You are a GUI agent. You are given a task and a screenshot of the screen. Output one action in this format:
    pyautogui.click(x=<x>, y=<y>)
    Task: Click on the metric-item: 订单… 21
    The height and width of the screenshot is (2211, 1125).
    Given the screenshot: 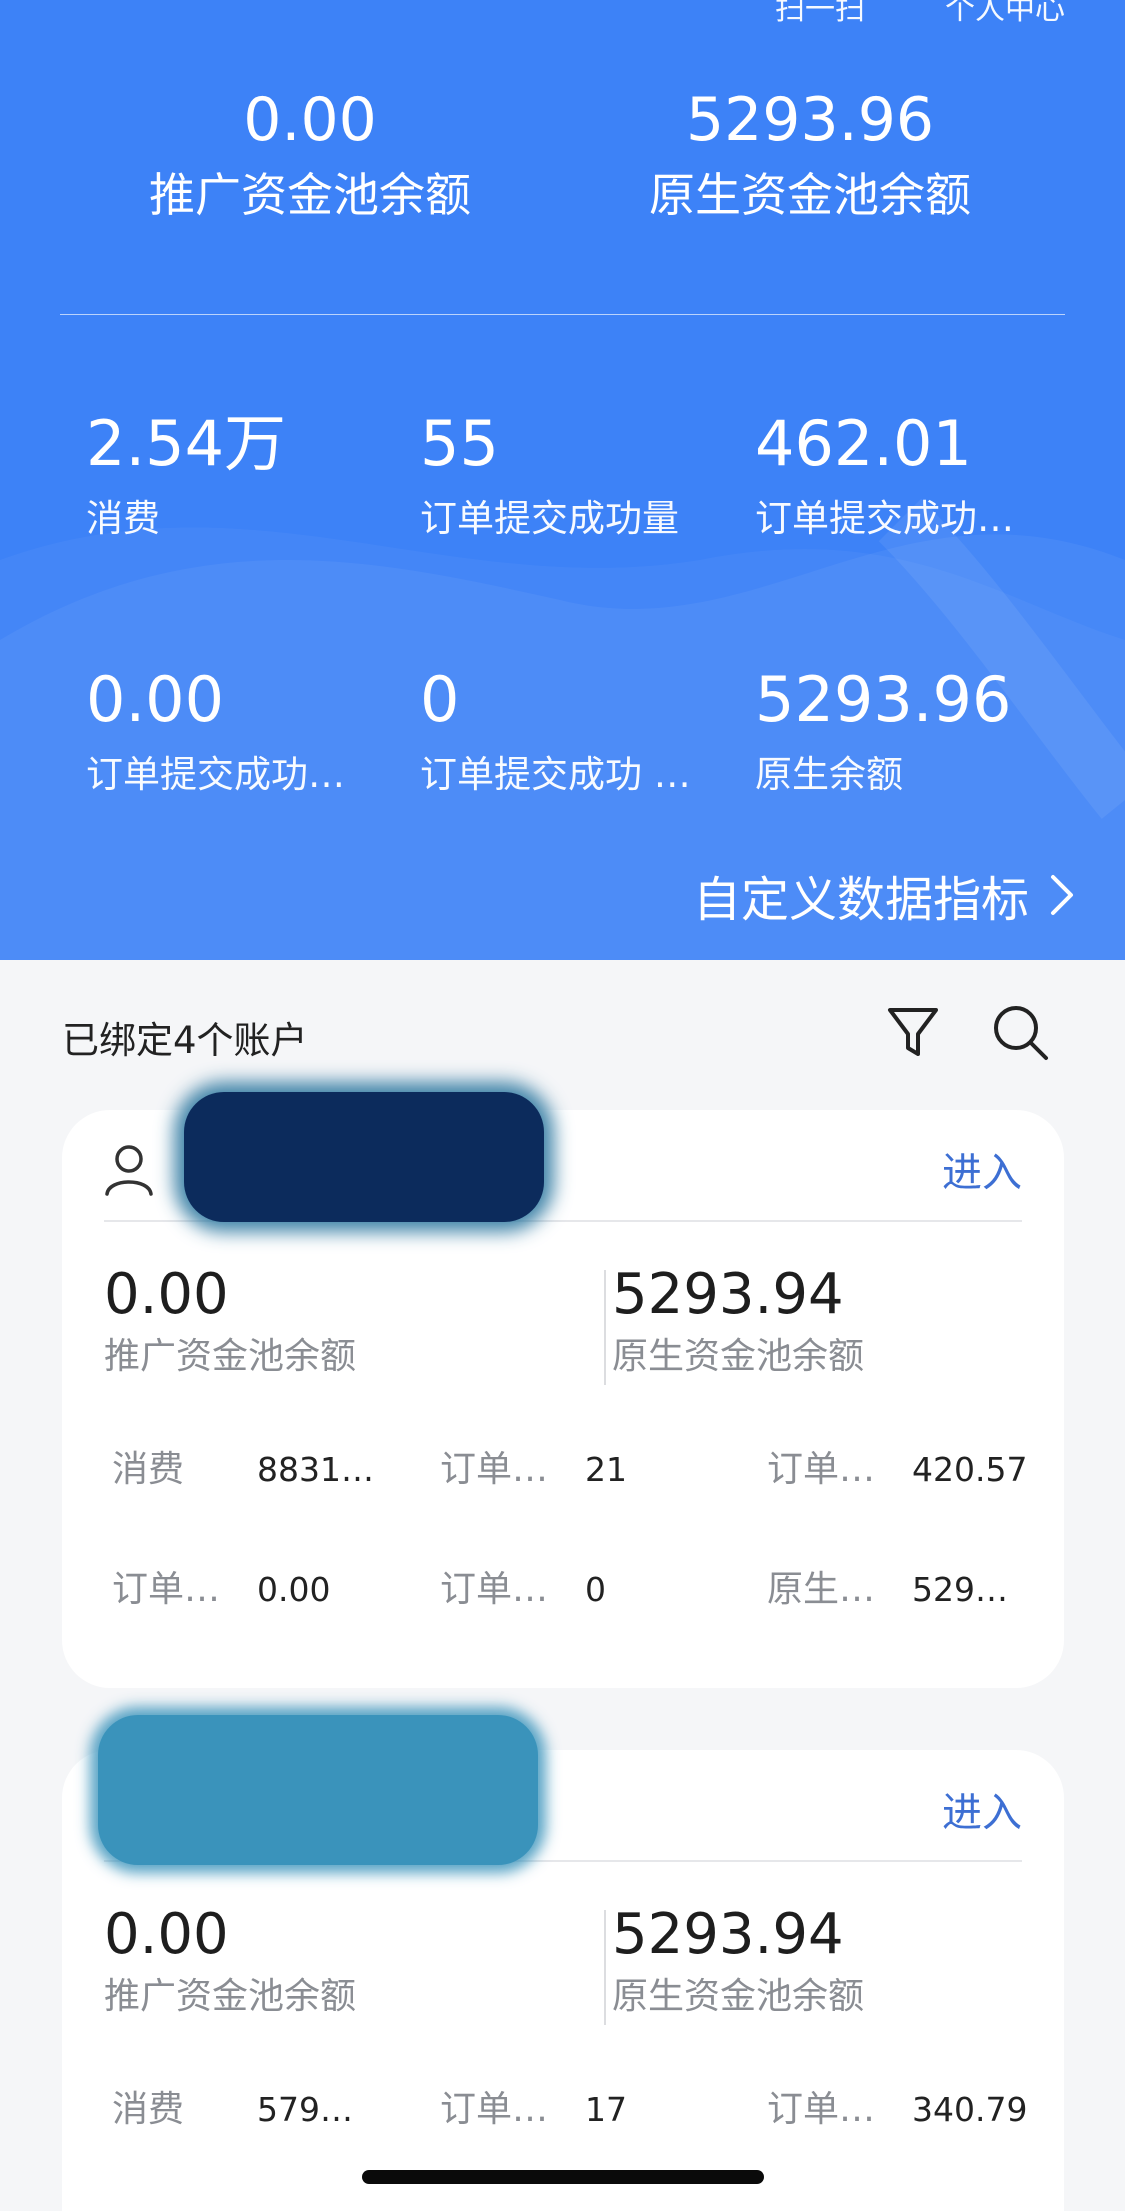 What is the action you would take?
    pyautogui.click(x=533, y=1466)
    